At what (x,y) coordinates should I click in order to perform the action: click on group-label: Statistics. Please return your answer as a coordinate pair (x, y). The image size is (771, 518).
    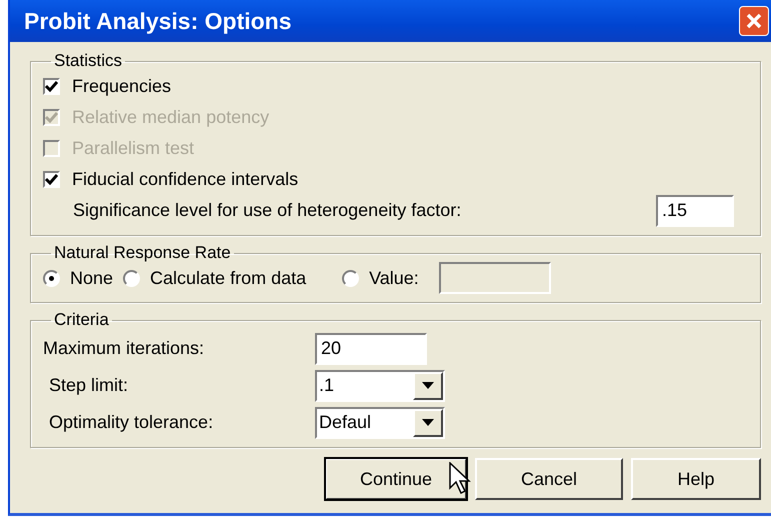
    Looking at the image, I should click on (88, 61).